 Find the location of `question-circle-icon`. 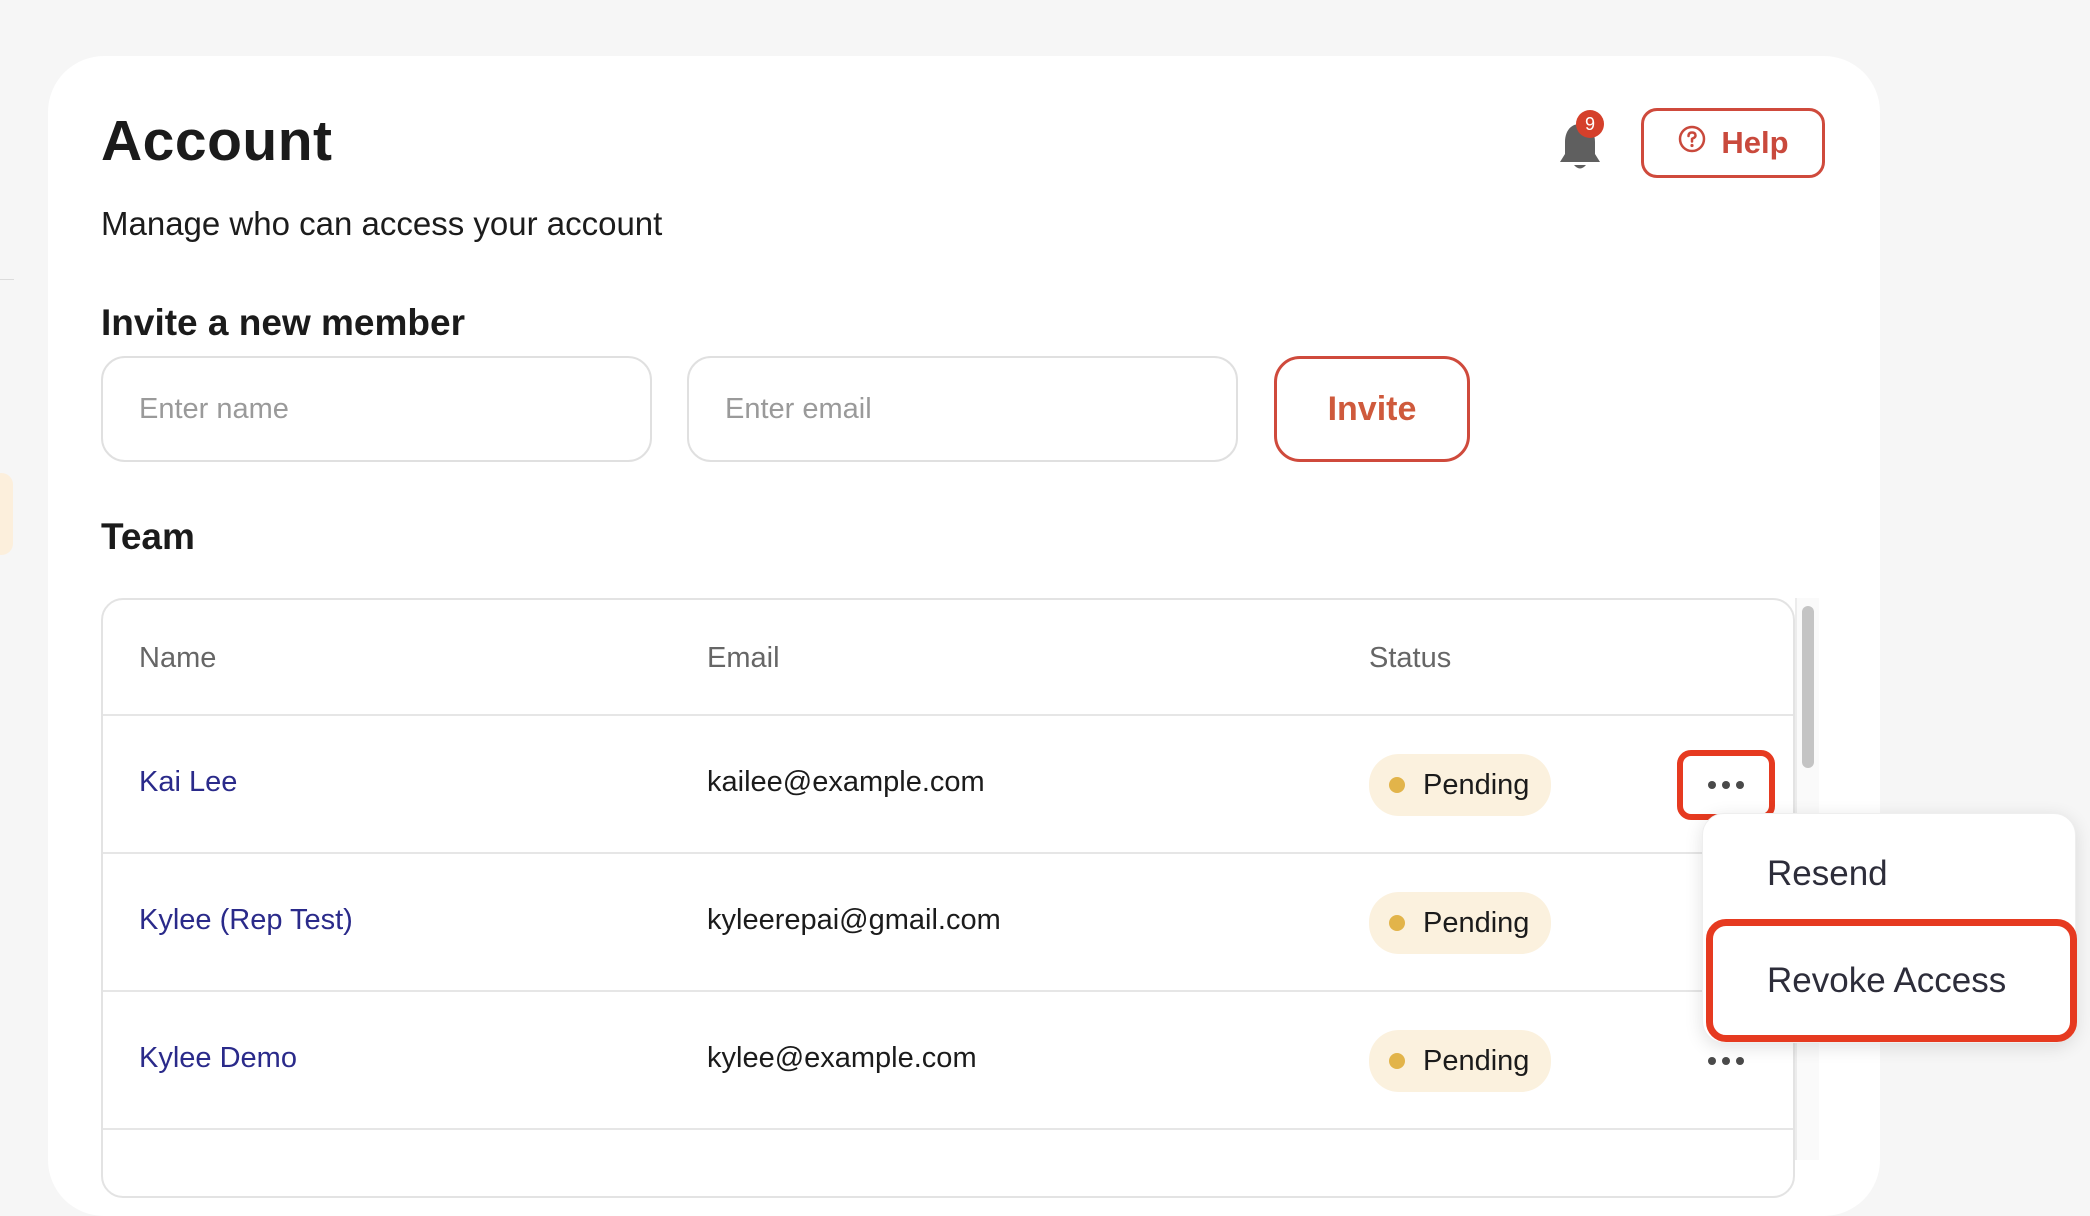

question-circle-icon is located at coordinates (1692, 143).